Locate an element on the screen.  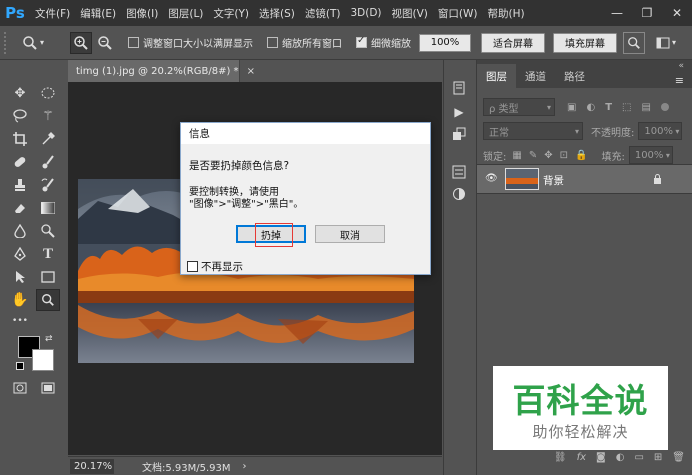
layer-row-background: 👁 背景 is located at coordinates (584, 179).